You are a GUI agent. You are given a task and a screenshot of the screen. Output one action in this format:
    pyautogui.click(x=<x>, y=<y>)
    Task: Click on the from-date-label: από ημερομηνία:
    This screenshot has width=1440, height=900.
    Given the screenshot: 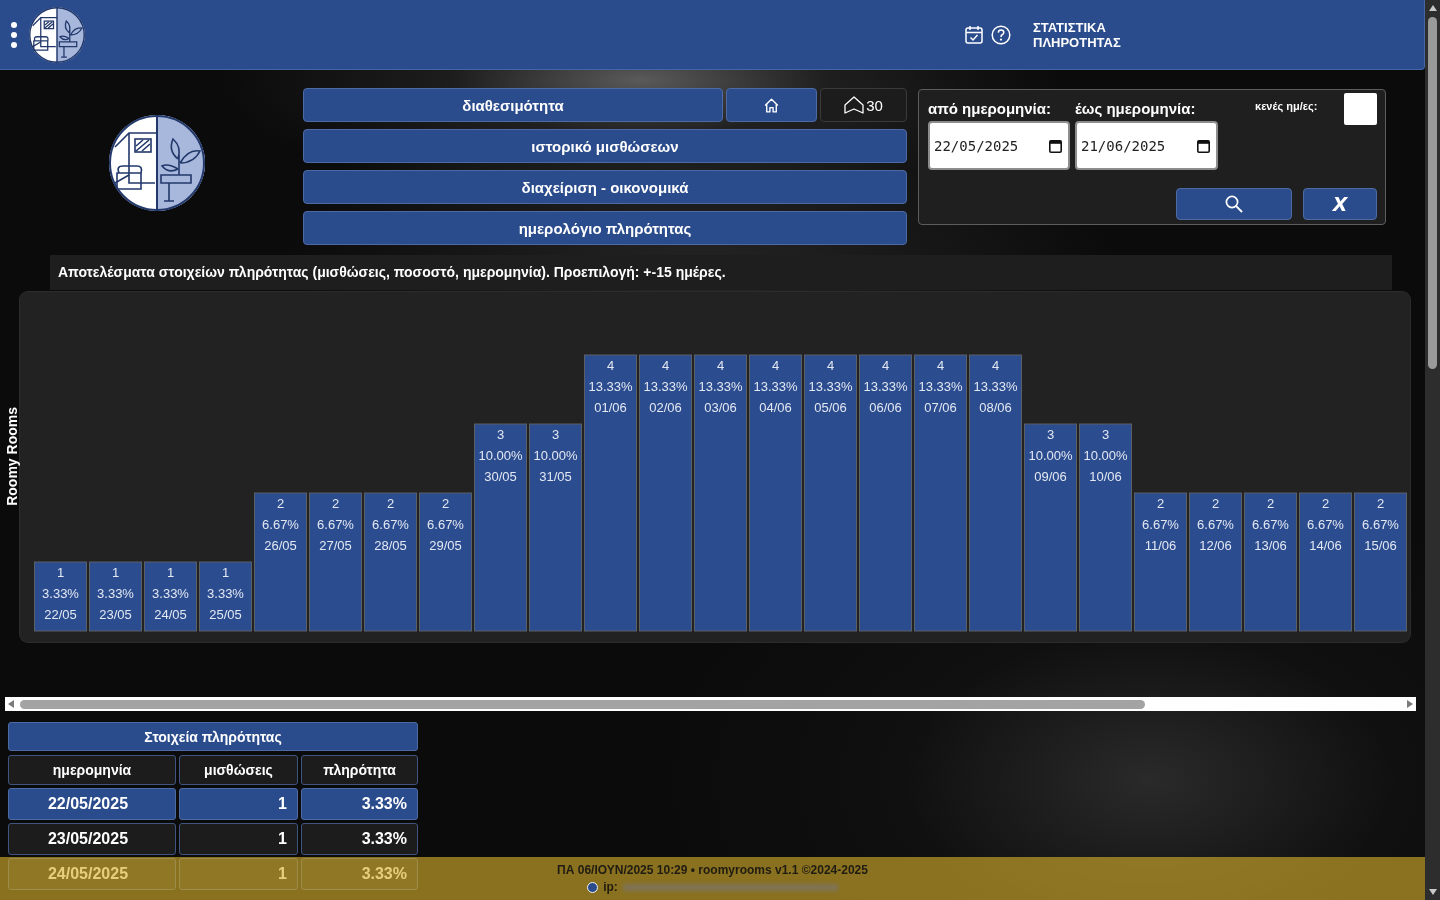 What is the action you would take?
    pyautogui.click(x=990, y=109)
    